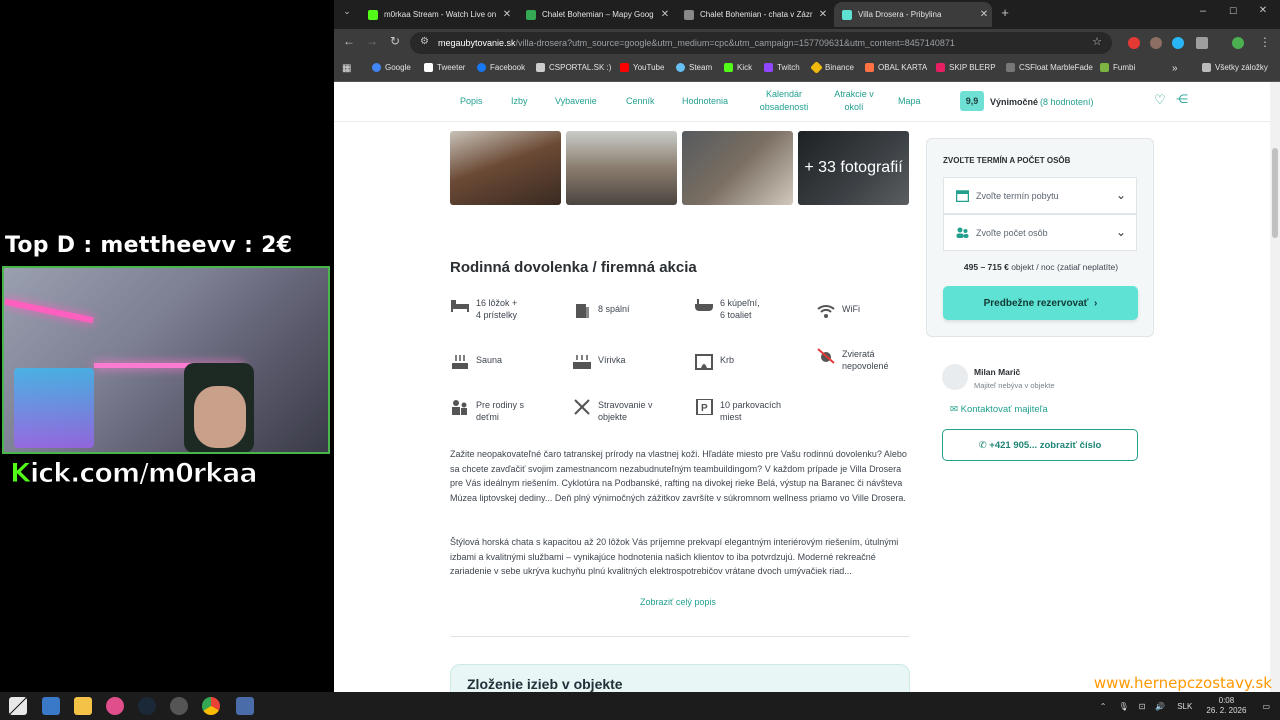  What do you see at coordinates (245, 706) in the screenshot?
I see `calculator-icon` at bounding box center [245, 706].